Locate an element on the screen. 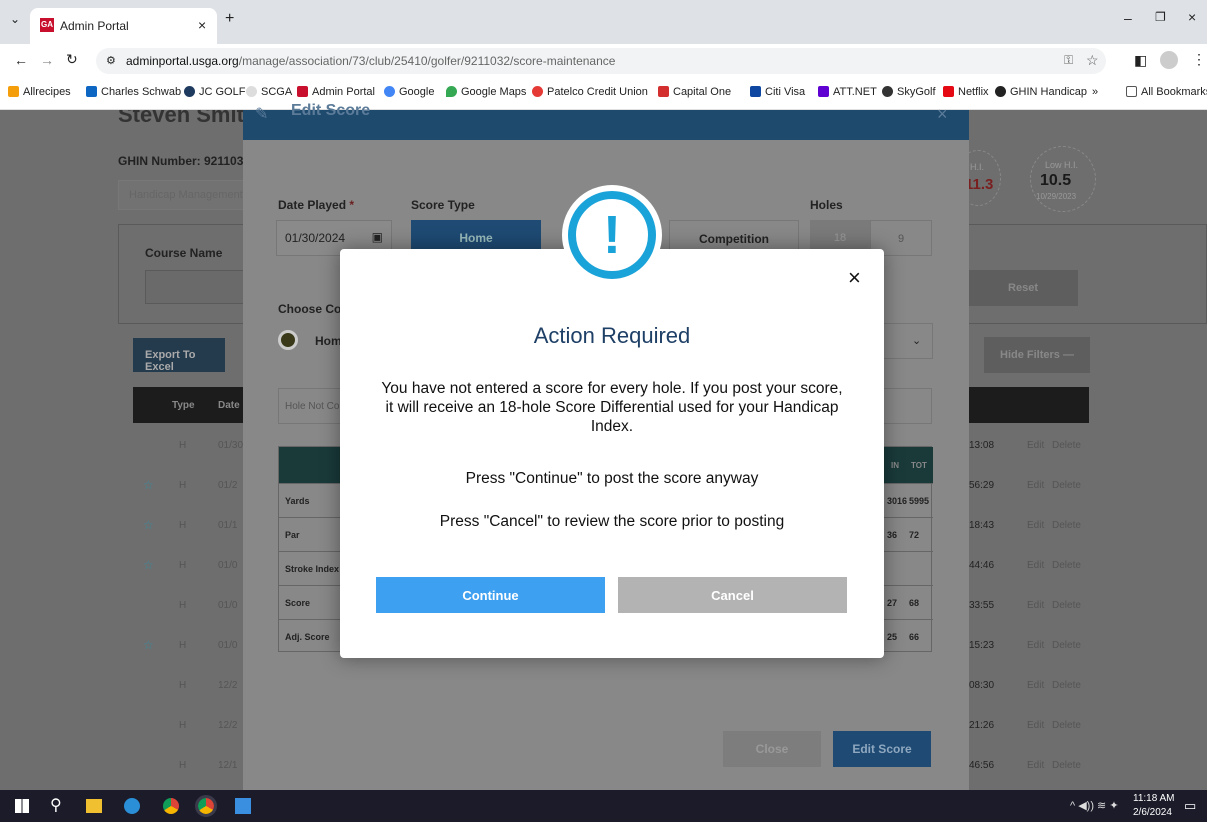 The height and width of the screenshot is (822, 1207). bookmark-1: Charles Schwab is located at coordinates (133, 92).